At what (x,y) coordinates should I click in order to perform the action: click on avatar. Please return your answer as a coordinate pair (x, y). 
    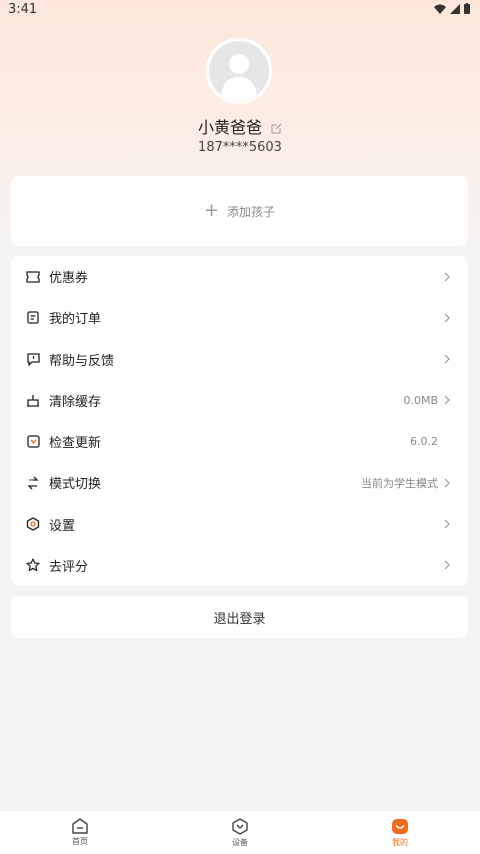
    Looking at the image, I should click on (239, 71).